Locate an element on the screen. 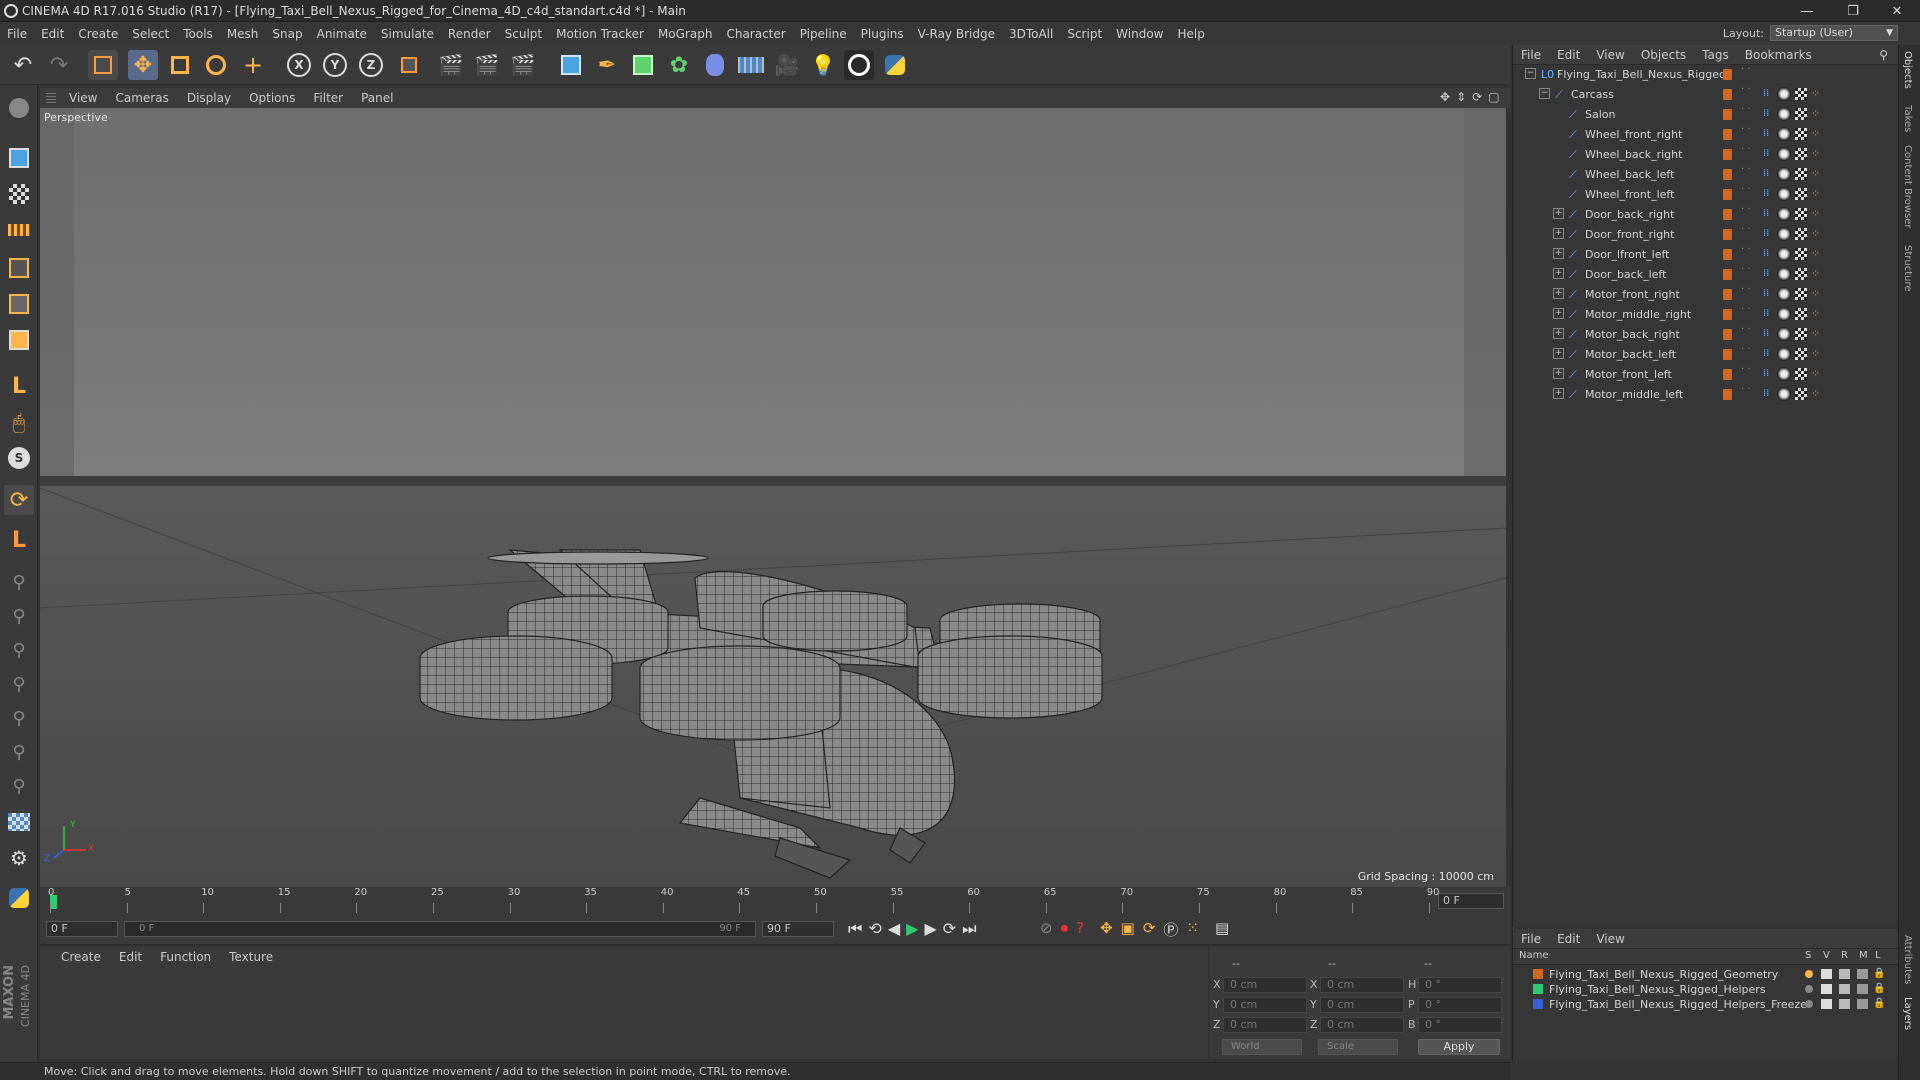  motion-record-icon: ⊘ is located at coordinates (1046, 929).